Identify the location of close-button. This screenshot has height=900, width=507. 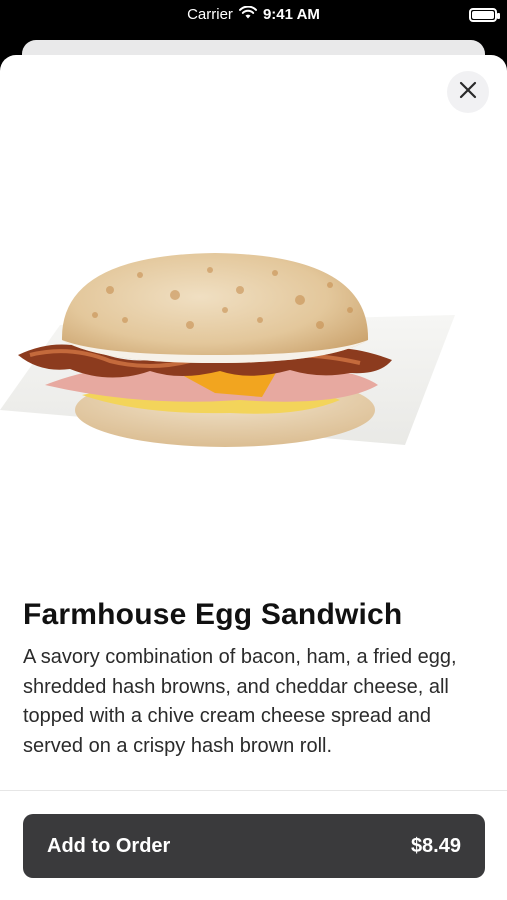
(468, 92).